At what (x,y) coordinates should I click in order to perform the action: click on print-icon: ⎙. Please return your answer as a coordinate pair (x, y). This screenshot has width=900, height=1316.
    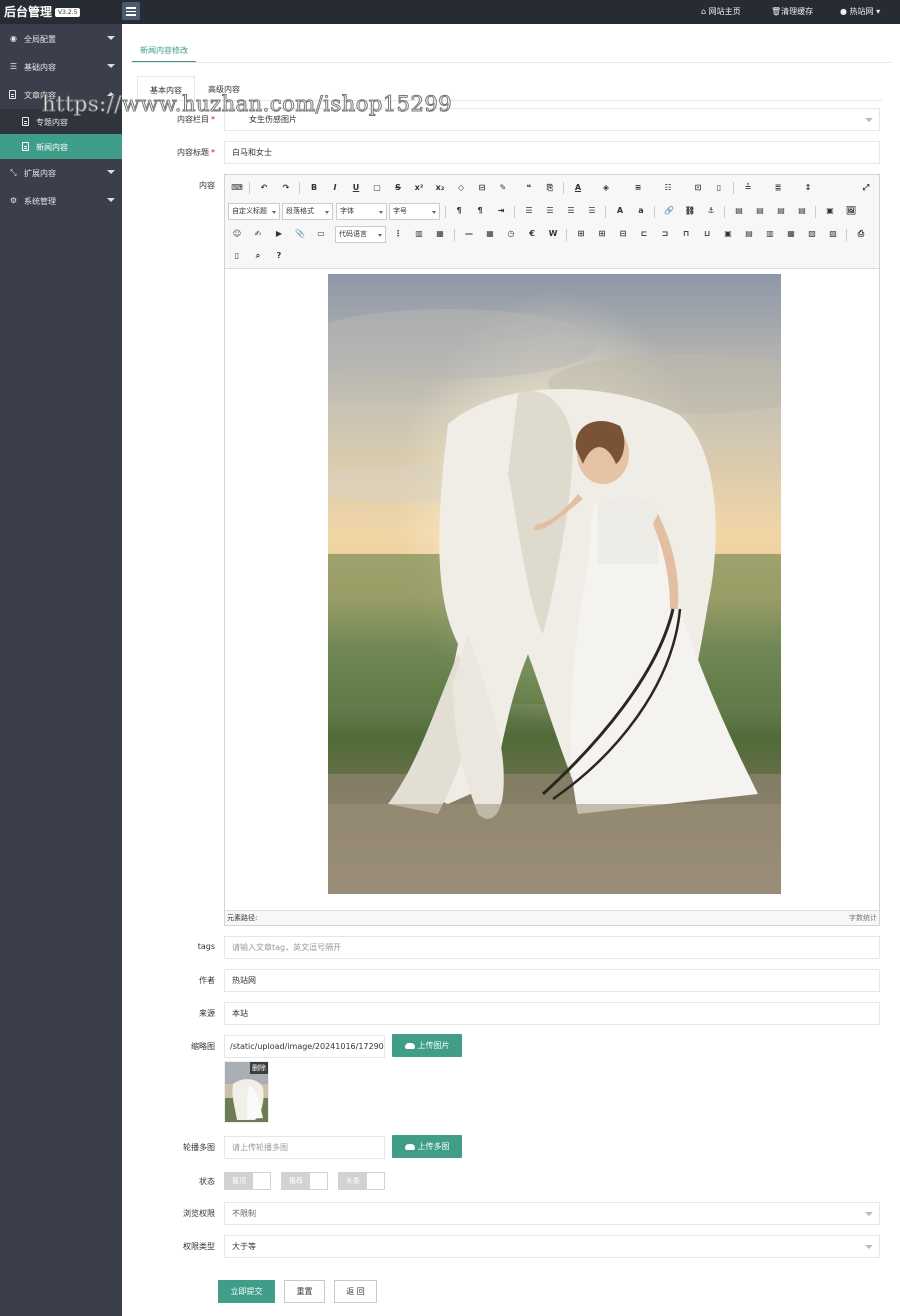
    Looking at the image, I should click on (861, 234).